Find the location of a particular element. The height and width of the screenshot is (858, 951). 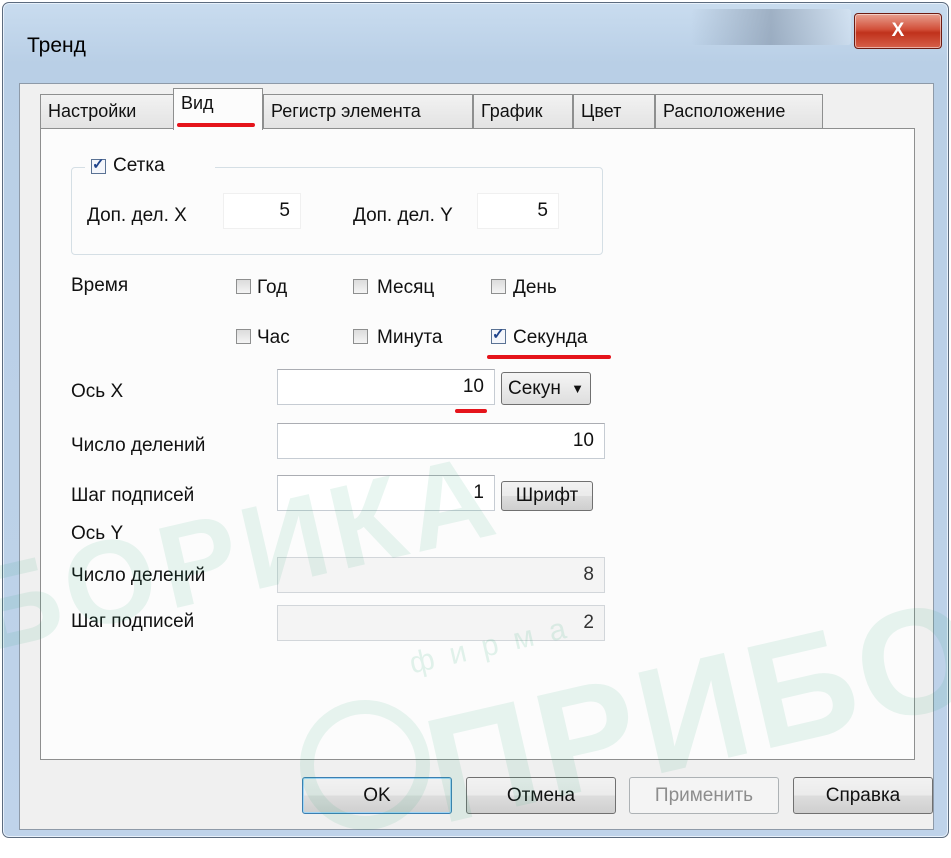

month-checkbox is located at coordinates (360, 286).